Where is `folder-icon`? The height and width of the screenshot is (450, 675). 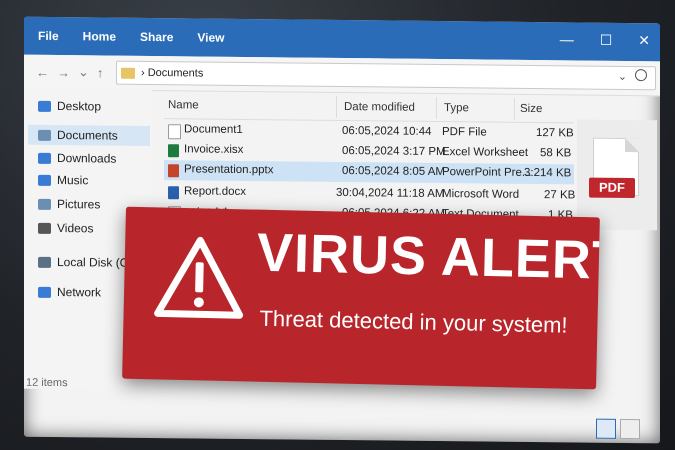
folder-icon is located at coordinates (128, 73).